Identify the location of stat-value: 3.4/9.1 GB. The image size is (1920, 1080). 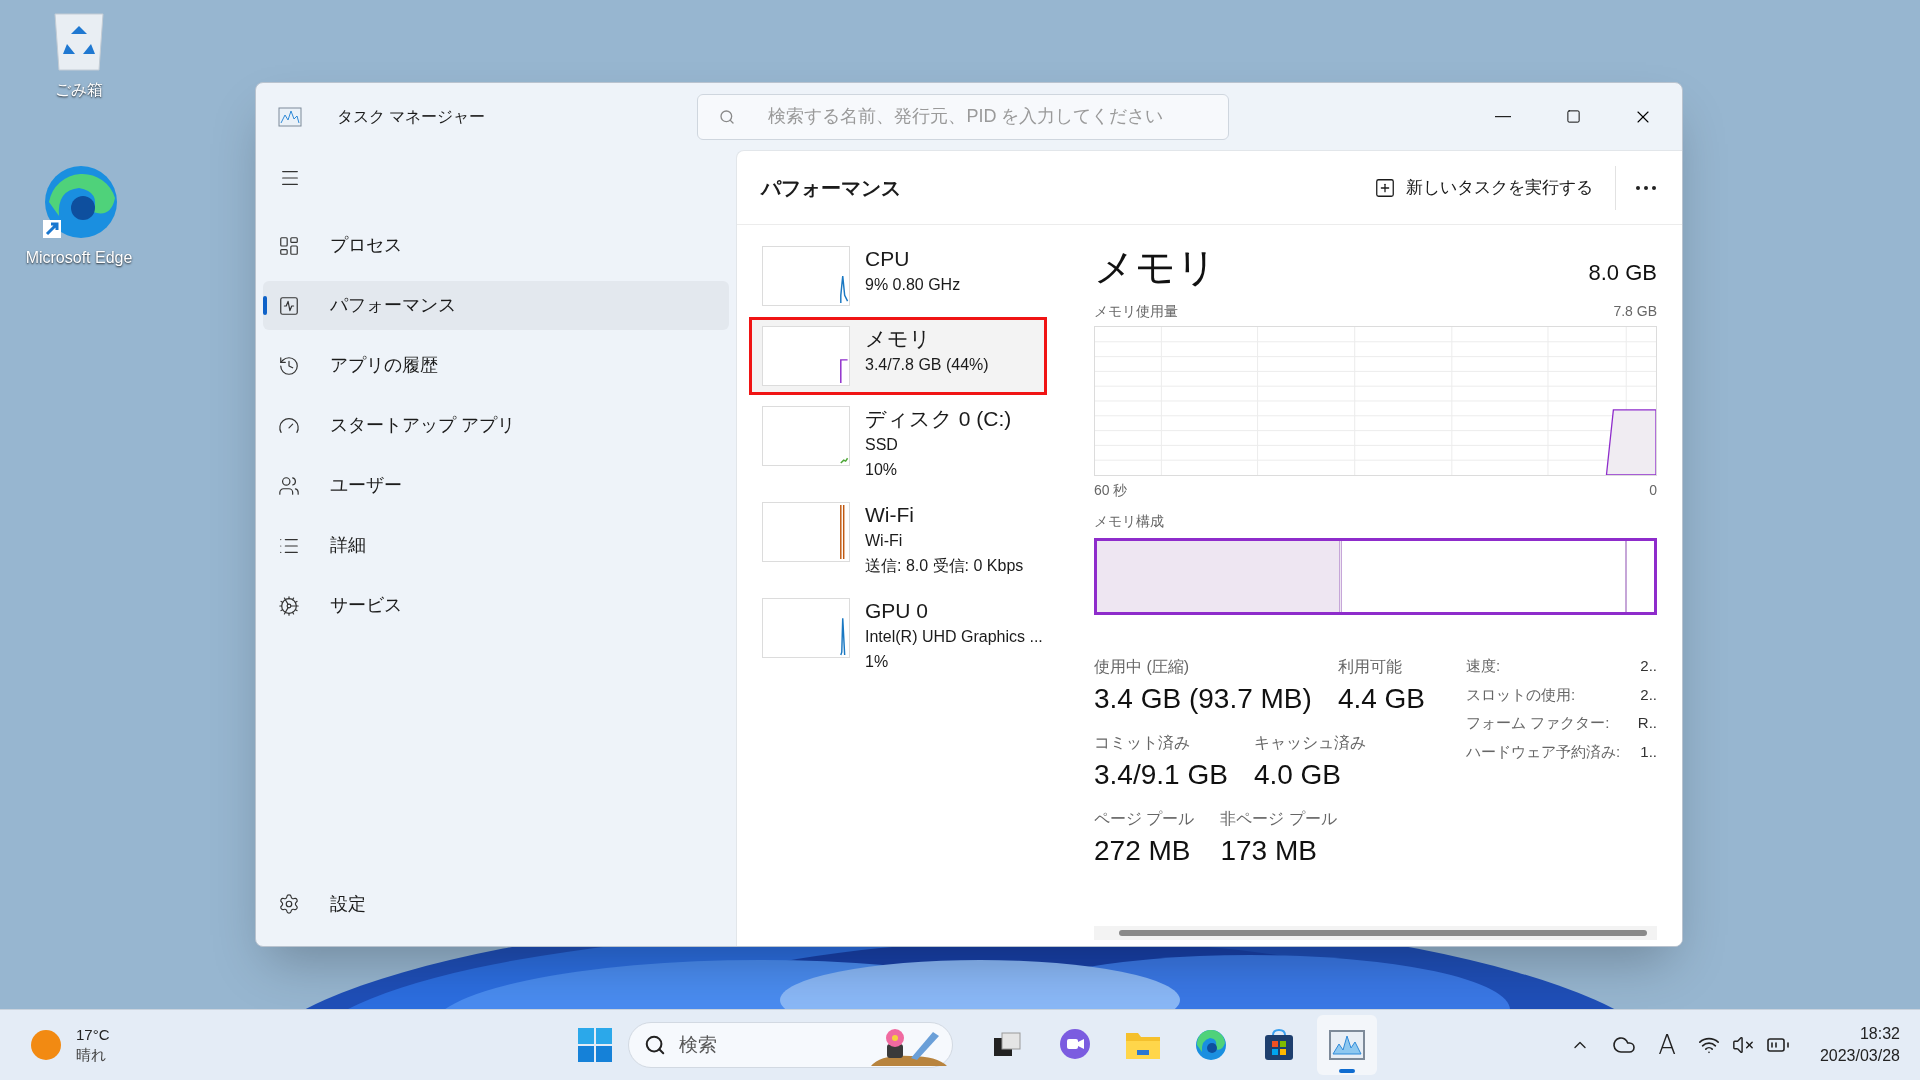
(1161, 775).